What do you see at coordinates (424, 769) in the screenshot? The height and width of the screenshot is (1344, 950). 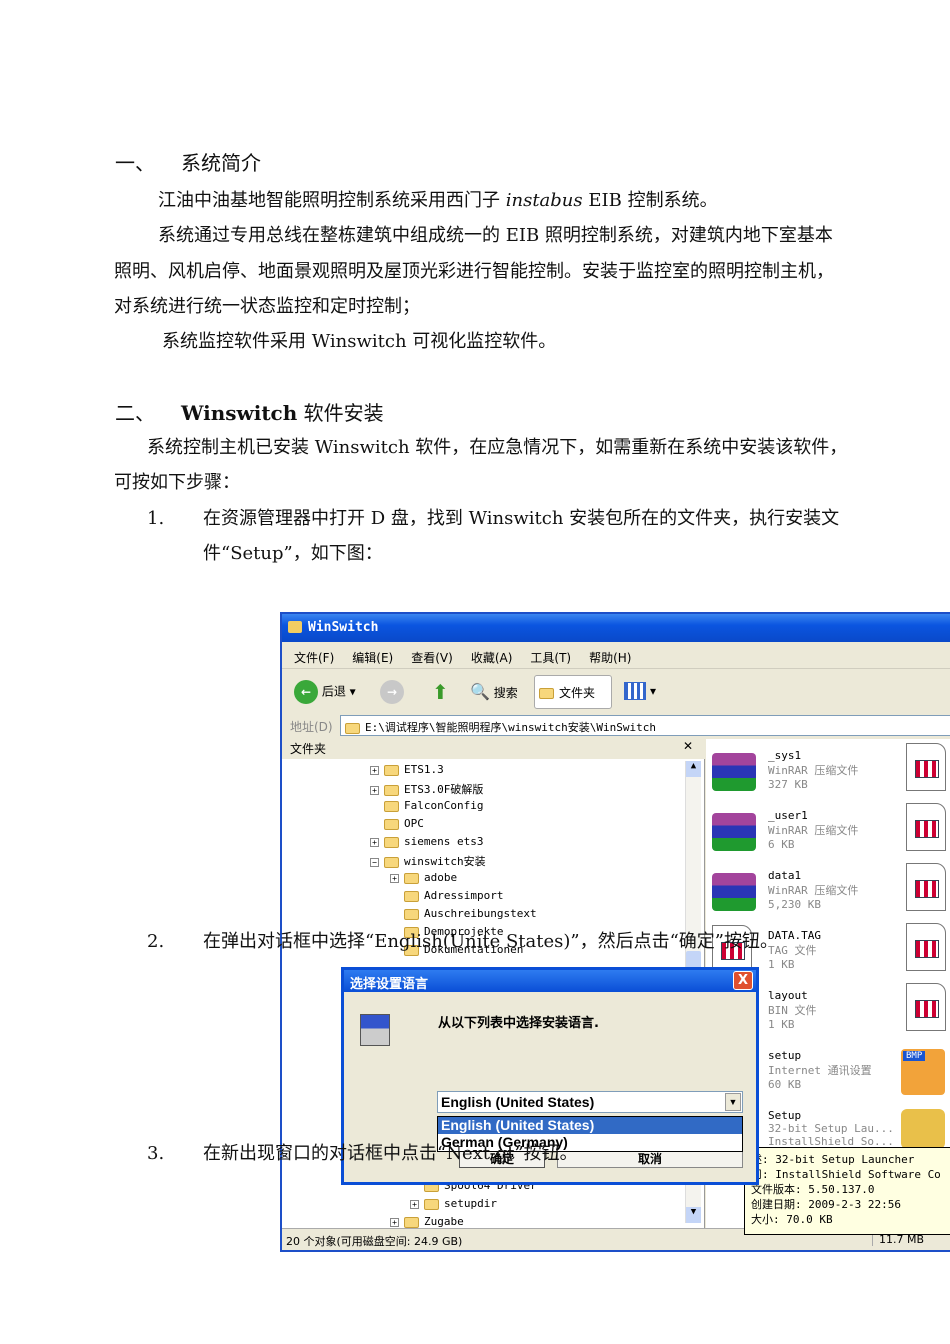 I see `tree-item-label: ETS1.3` at bounding box center [424, 769].